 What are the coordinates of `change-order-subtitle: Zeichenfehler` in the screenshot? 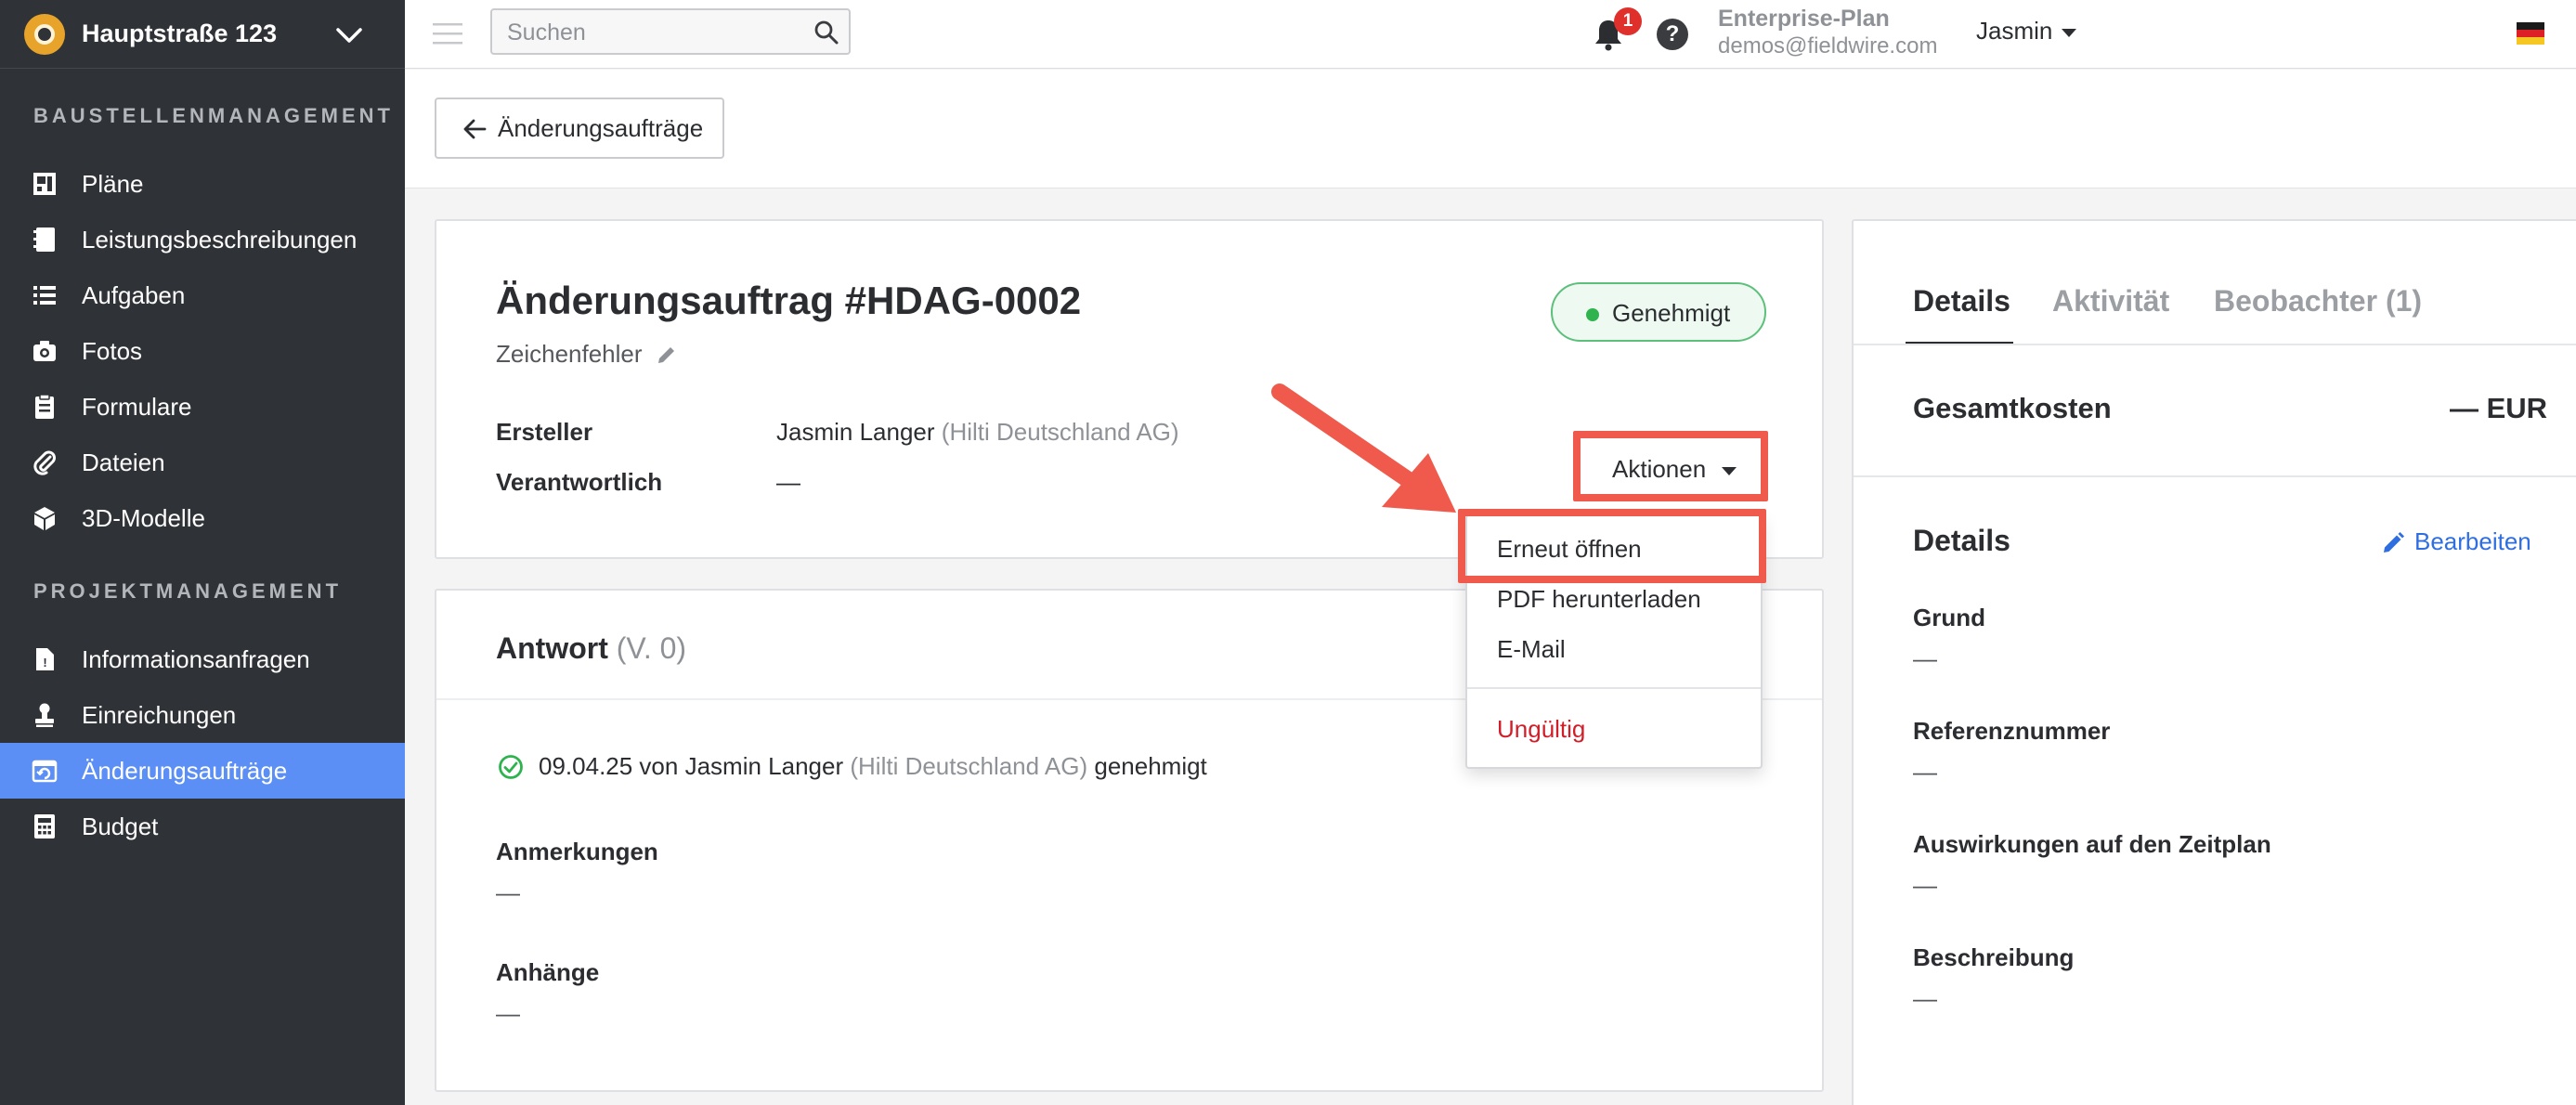 It's located at (569, 354).